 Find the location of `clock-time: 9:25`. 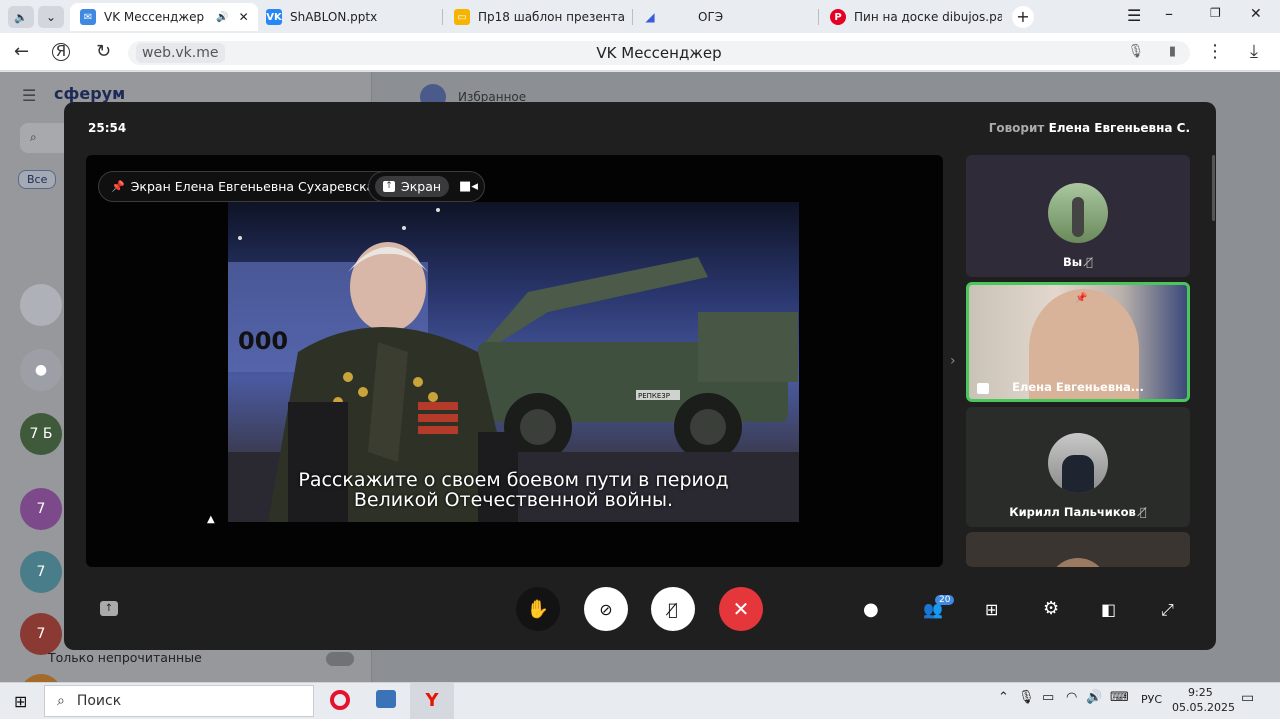

clock-time: 9:25 is located at coordinates (1200, 692).